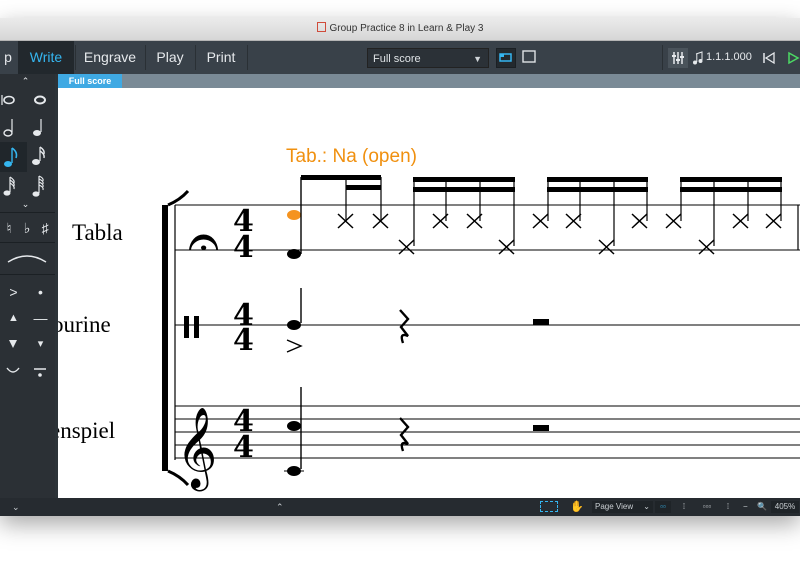 The height and width of the screenshot is (568, 800). I want to click on zoom-icon: 🔍, so click(762, 507).